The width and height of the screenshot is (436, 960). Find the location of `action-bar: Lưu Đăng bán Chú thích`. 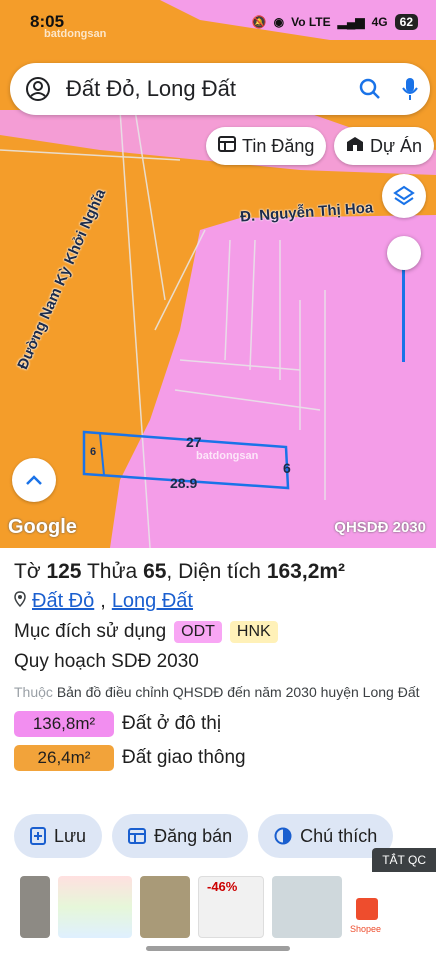

action-bar: Lưu Đăng bán Chú thích is located at coordinates (204, 836).